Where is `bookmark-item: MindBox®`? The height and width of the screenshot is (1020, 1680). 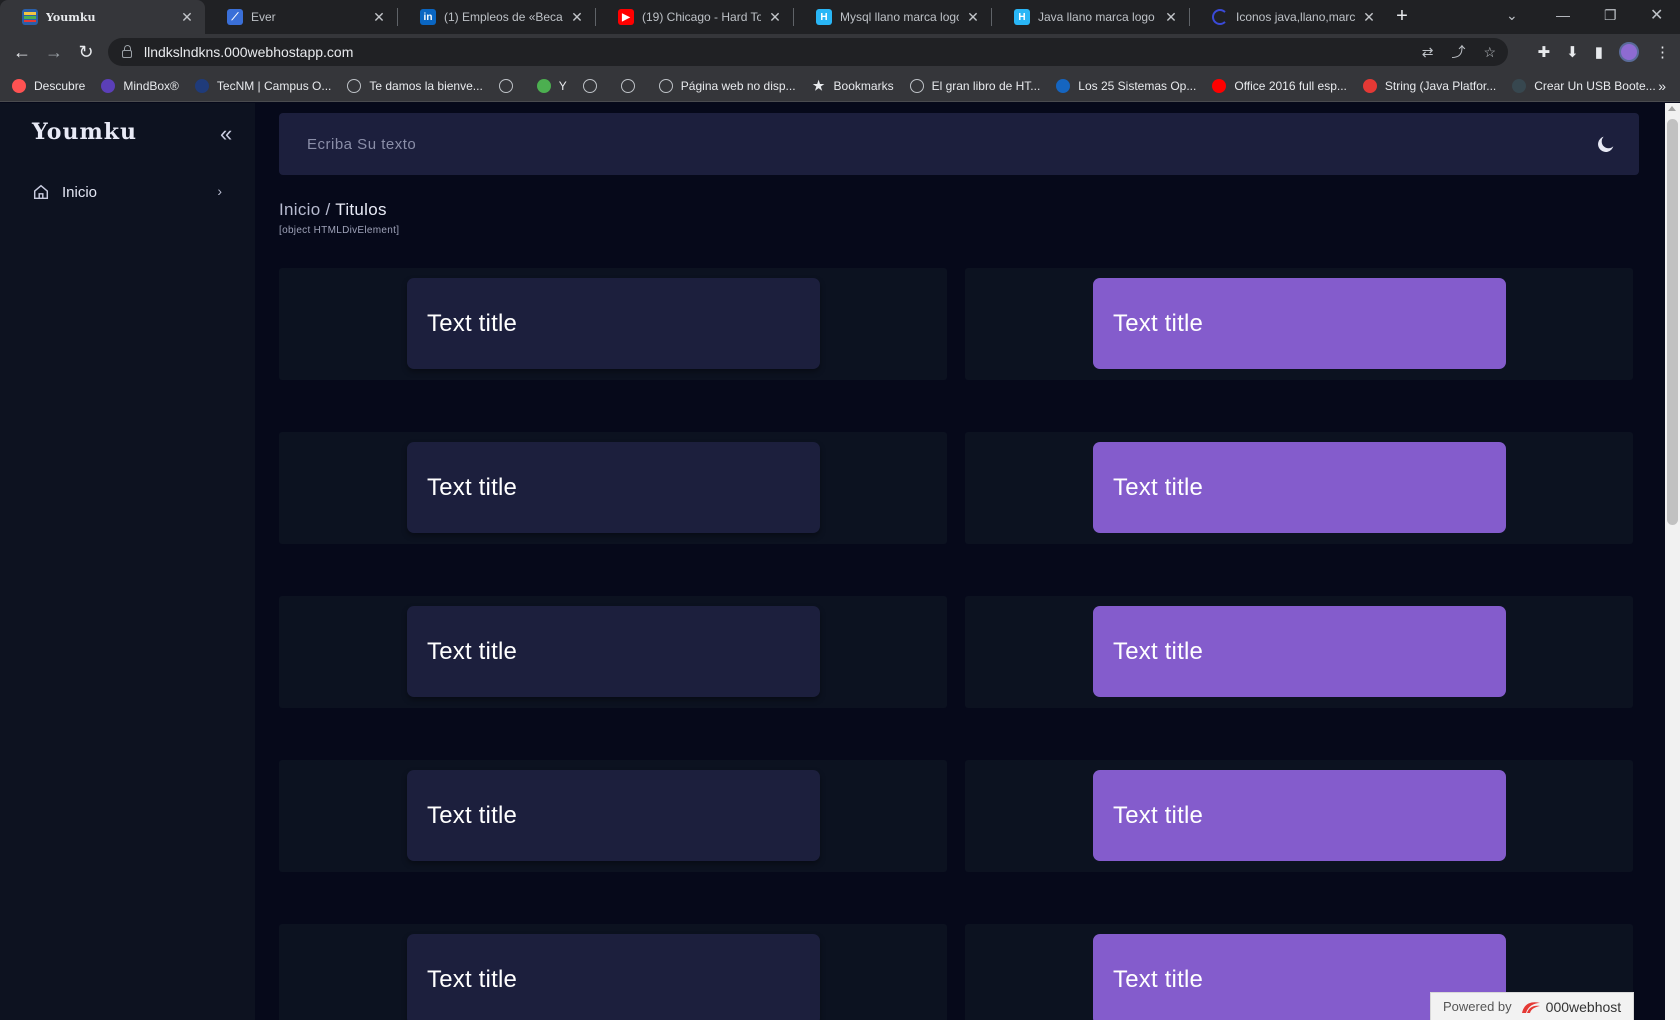
bookmark-item: MindBox® is located at coordinates (140, 85).